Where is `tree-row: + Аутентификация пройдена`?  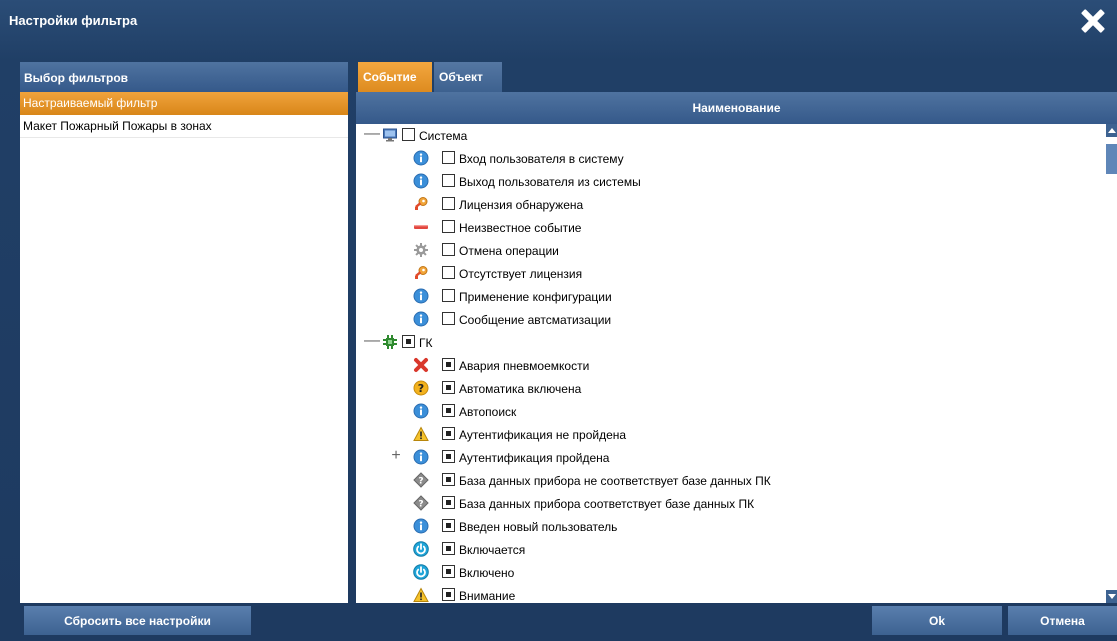
tree-row: + Аутентификация пройдена is located at coordinates (731, 457).